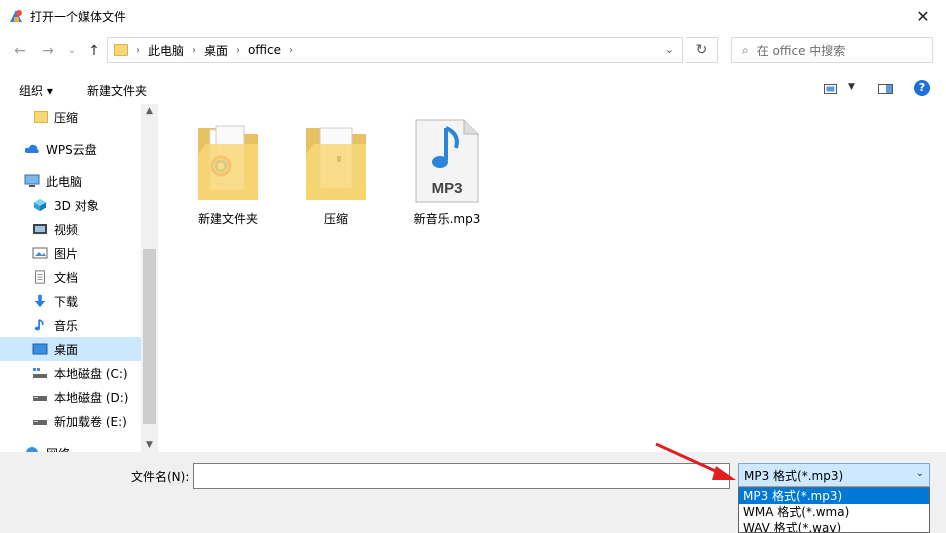 The height and width of the screenshot is (533, 946). I want to click on computer-icon, so click(32, 180).